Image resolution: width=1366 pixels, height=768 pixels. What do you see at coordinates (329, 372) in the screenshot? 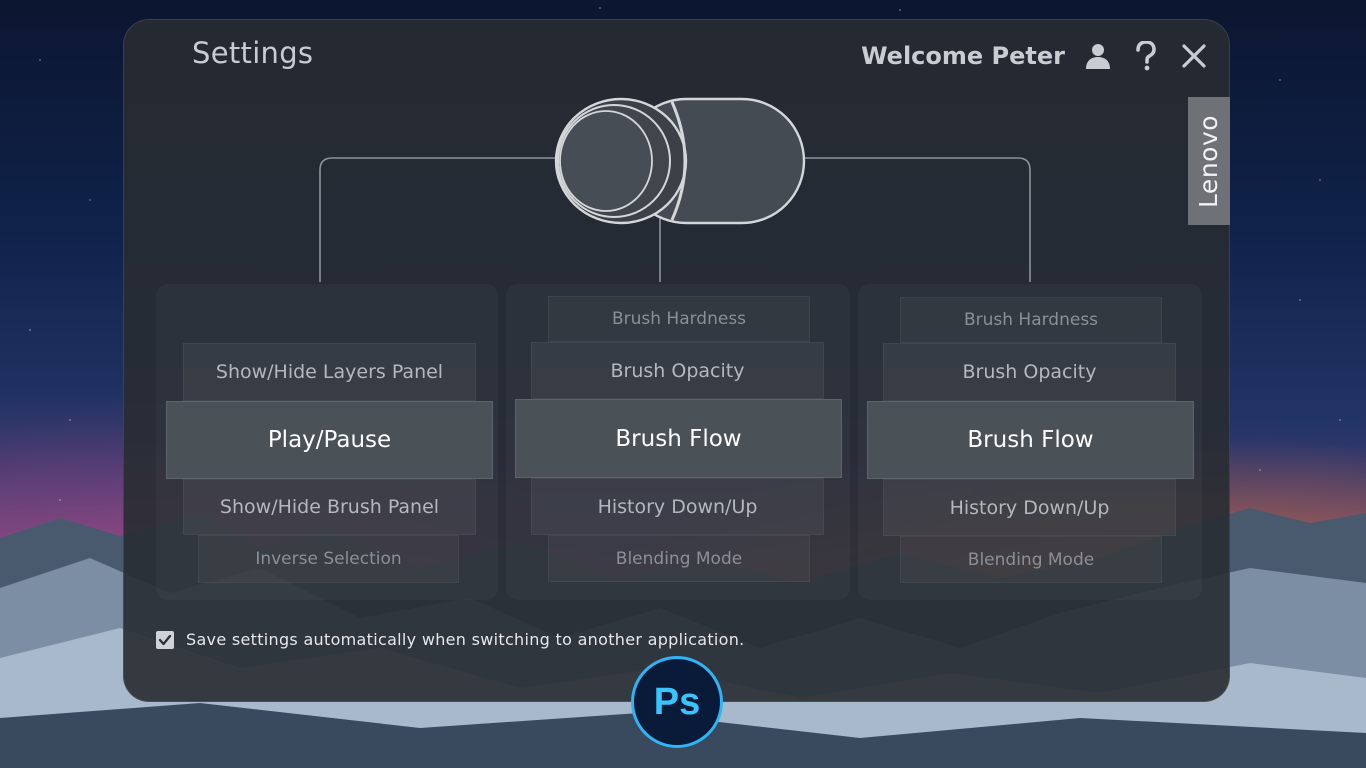
I see `left-option-top-near: Show/Hide Layers Panel` at bounding box center [329, 372].